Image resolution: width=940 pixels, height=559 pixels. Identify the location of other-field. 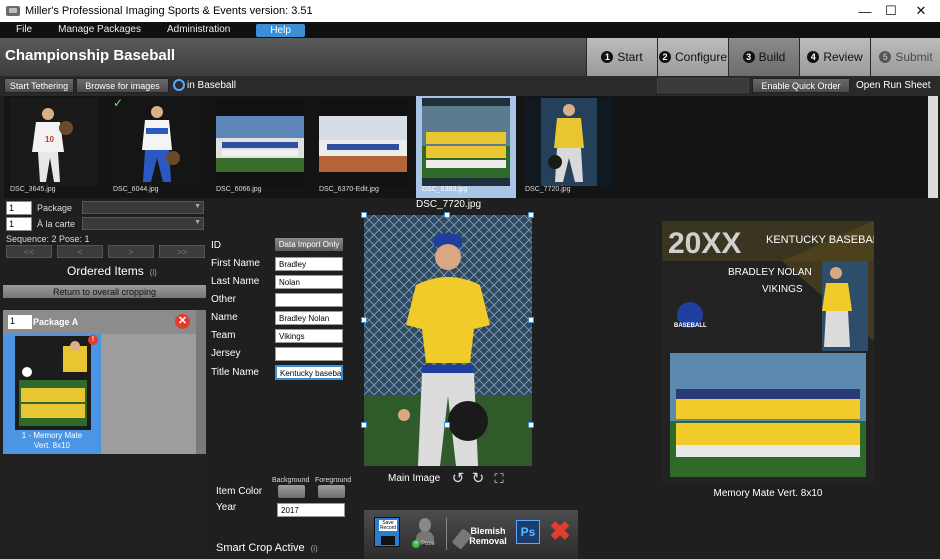
(309, 300).